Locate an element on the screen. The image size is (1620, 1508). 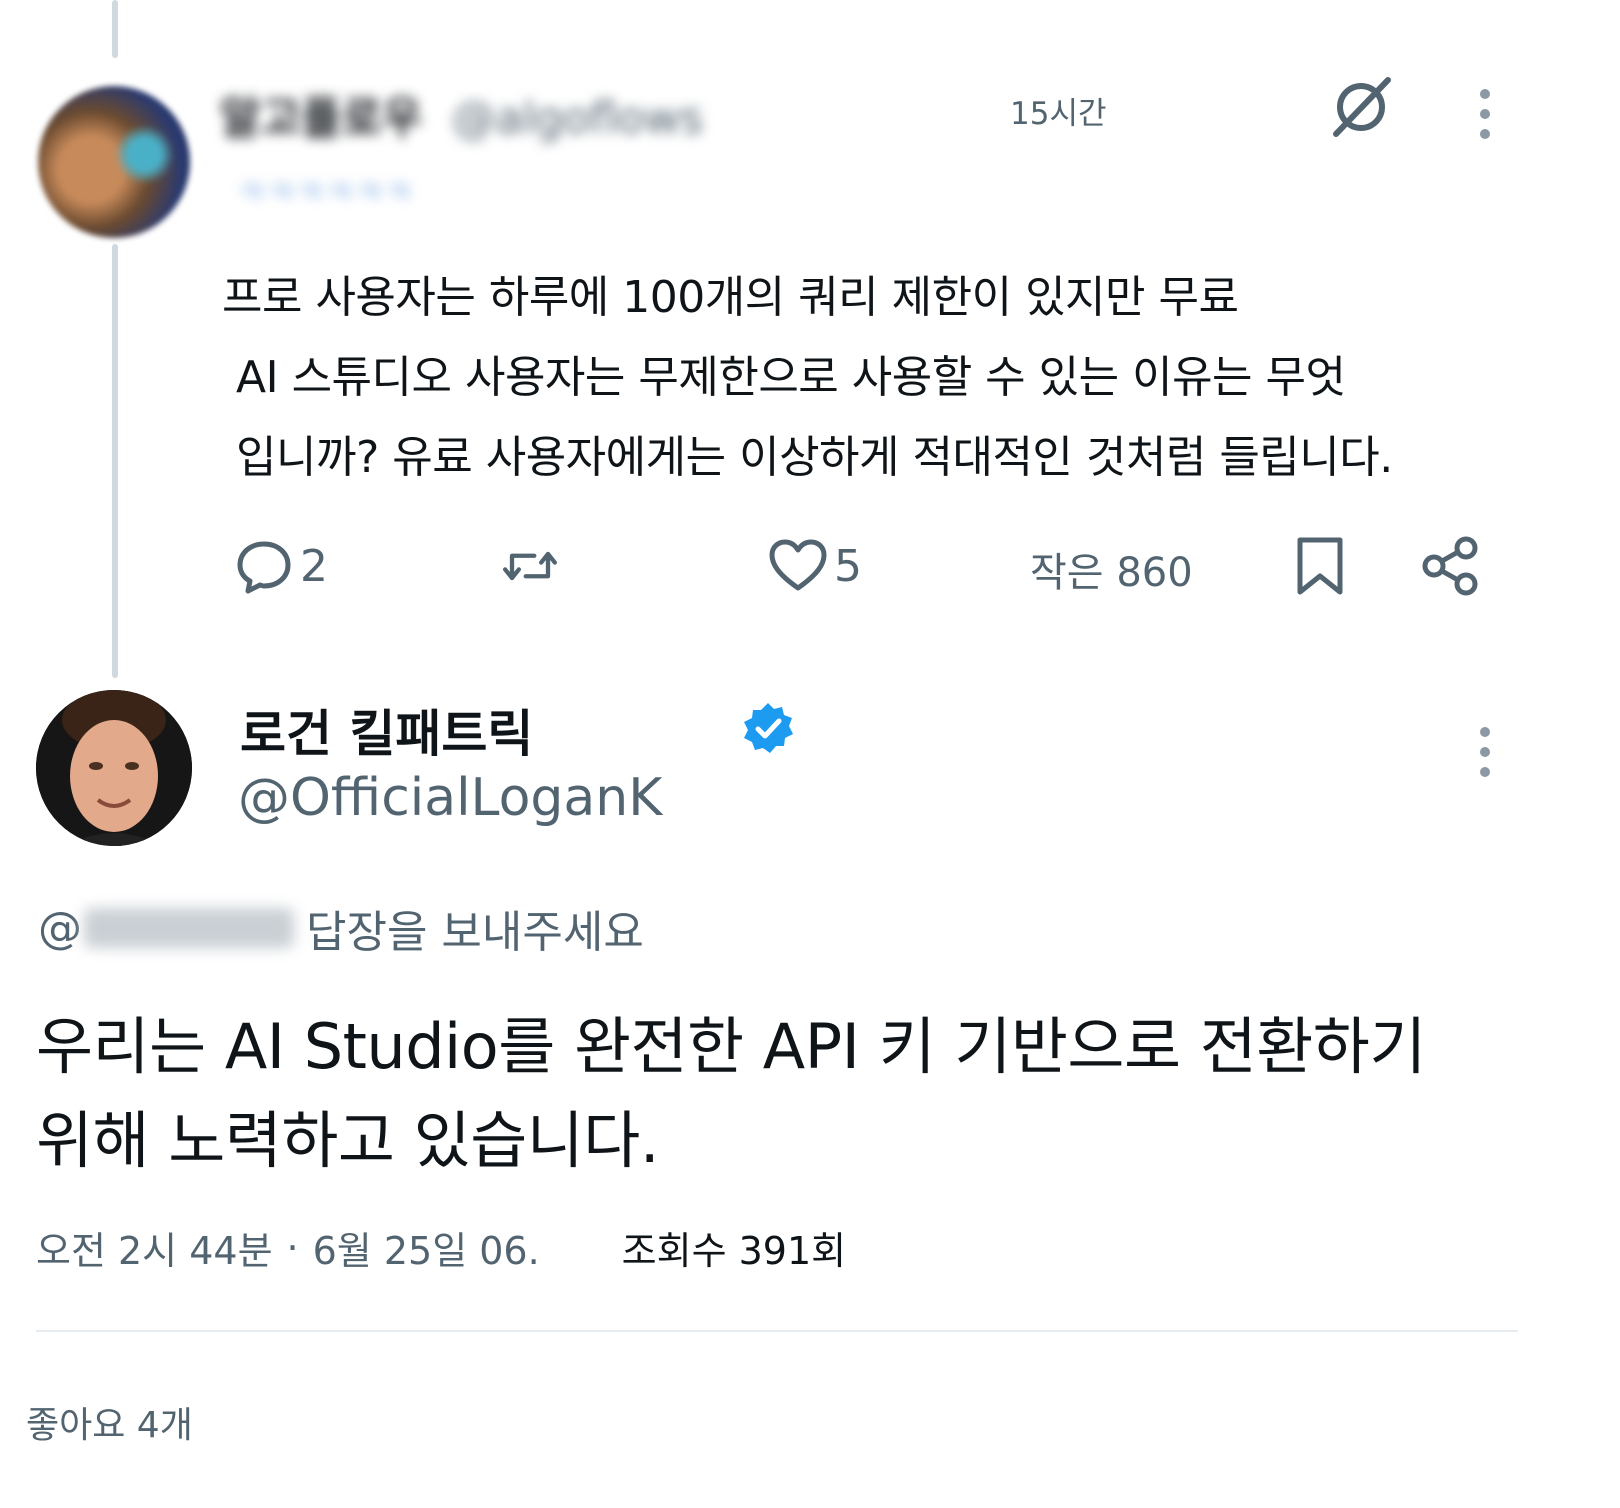
parent-text-line: 프로 사용자는 하루에 100개의 쿼리 제한이 있지만 무료 is located at coordinates (730, 297).